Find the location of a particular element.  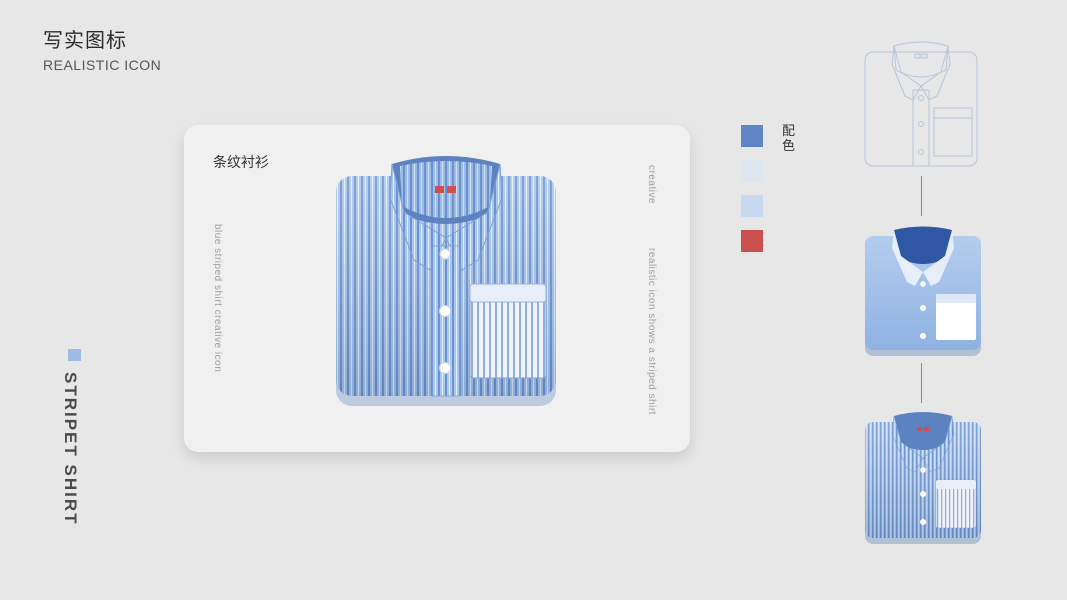

palette-swatch-red is located at coordinates (752, 241).